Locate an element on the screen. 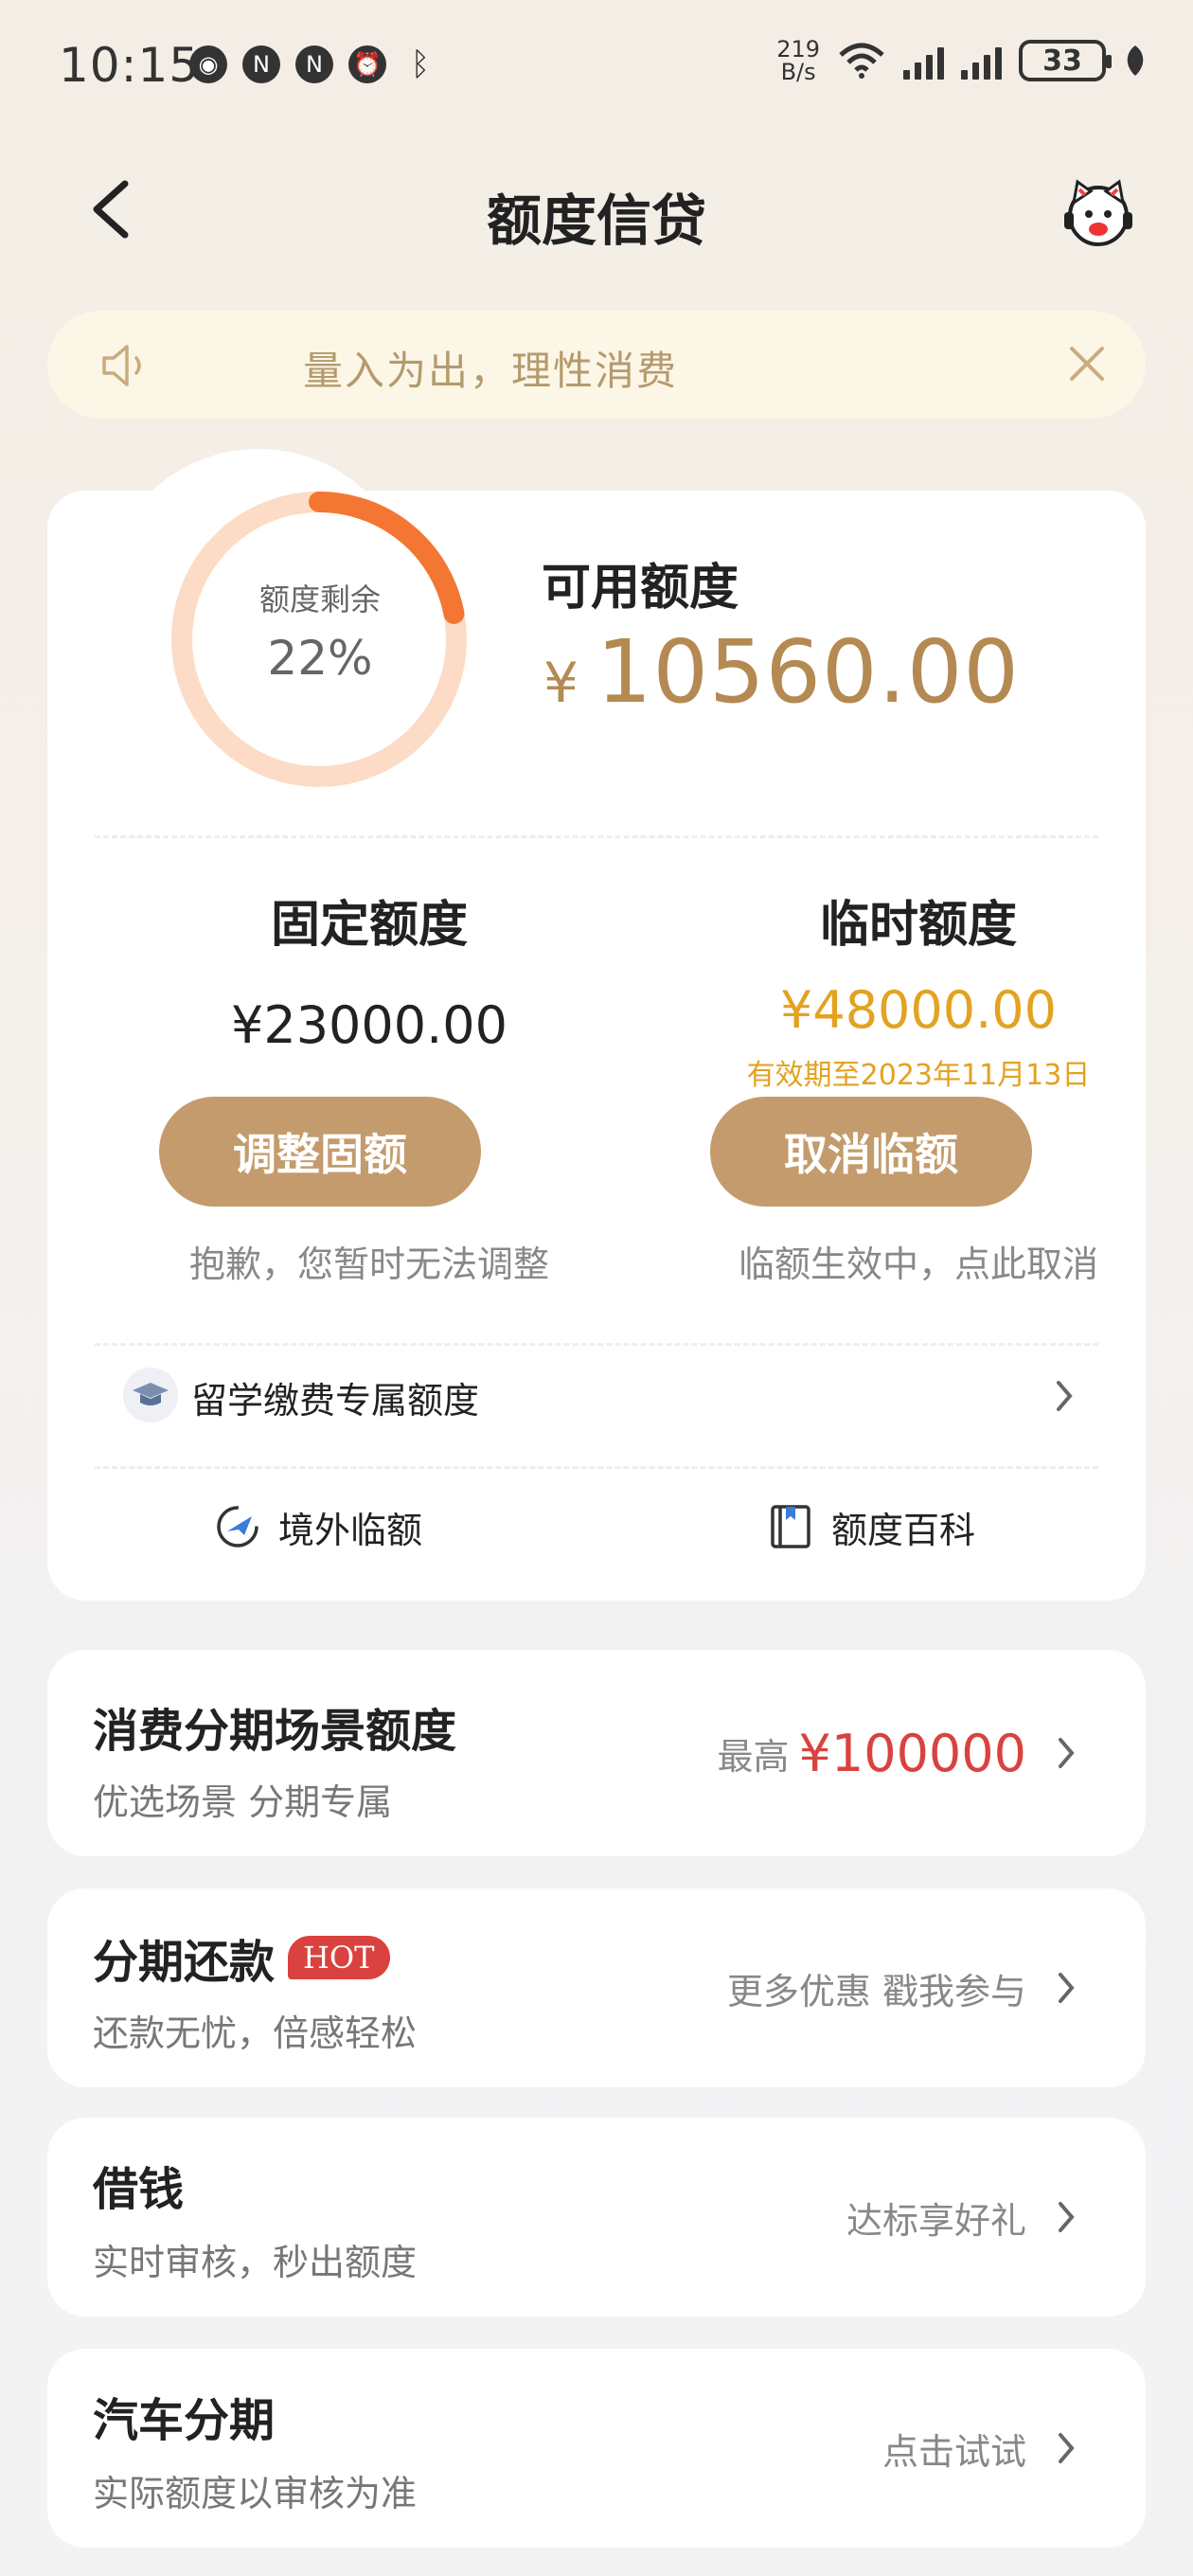 This screenshot has width=1193, height=2576. available-credit-label: 可用额度 is located at coordinates (640, 588).